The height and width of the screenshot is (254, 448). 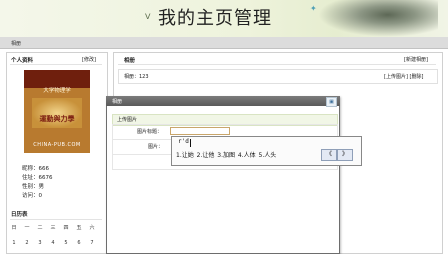 I want to click on profile-address: 住址：6676, so click(x=37, y=178).